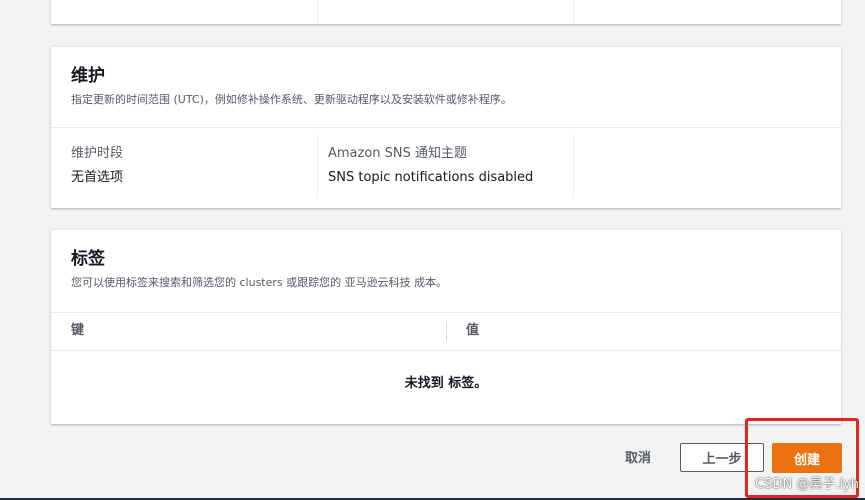 This screenshot has height=500, width=865. What do you see at coordinates (807, 458) in the screenshot?
I see `create-button: 创建` at bounding box center [807, 458].